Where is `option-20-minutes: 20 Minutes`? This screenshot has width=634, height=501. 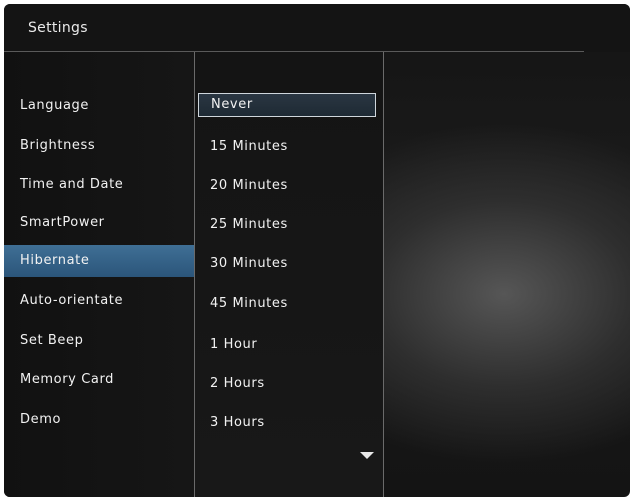
option-20-minutes: 20 Minutes is located at coordinates (289, 186).